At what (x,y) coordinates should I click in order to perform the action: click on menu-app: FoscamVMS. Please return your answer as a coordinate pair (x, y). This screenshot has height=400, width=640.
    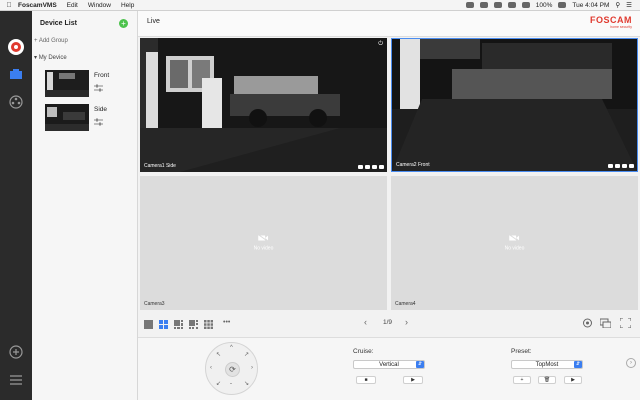
    Looking at the image, I should click on (37, 5).